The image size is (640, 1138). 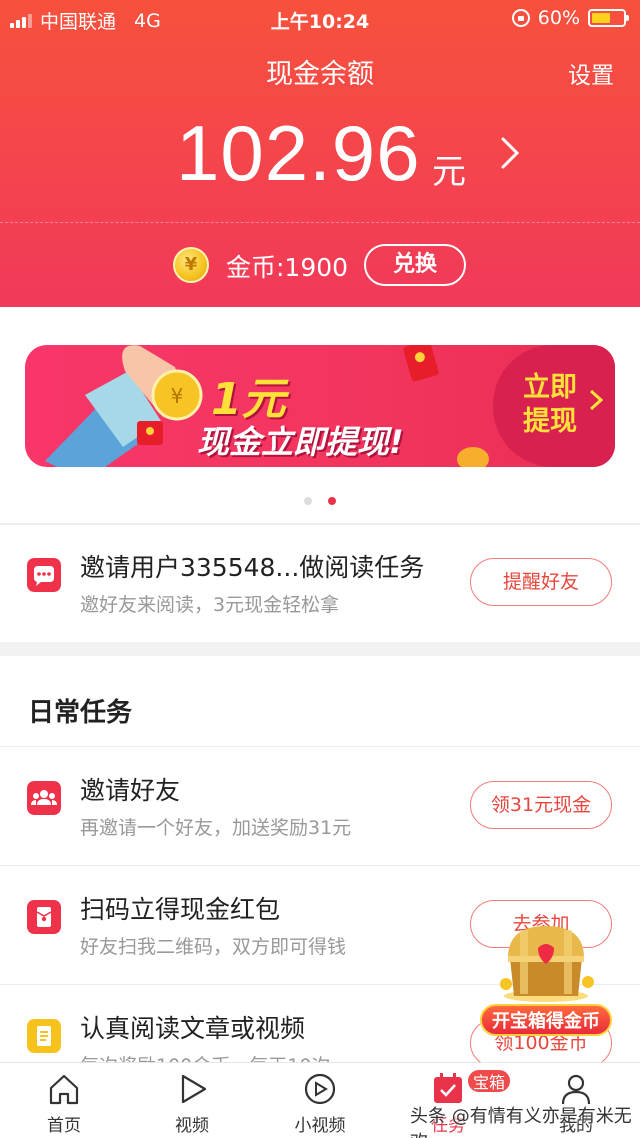 What do you see at coordinates (130, 790) in the screenshot?
I see `task-title: 邀请好友` at bounding box center [130, 790].